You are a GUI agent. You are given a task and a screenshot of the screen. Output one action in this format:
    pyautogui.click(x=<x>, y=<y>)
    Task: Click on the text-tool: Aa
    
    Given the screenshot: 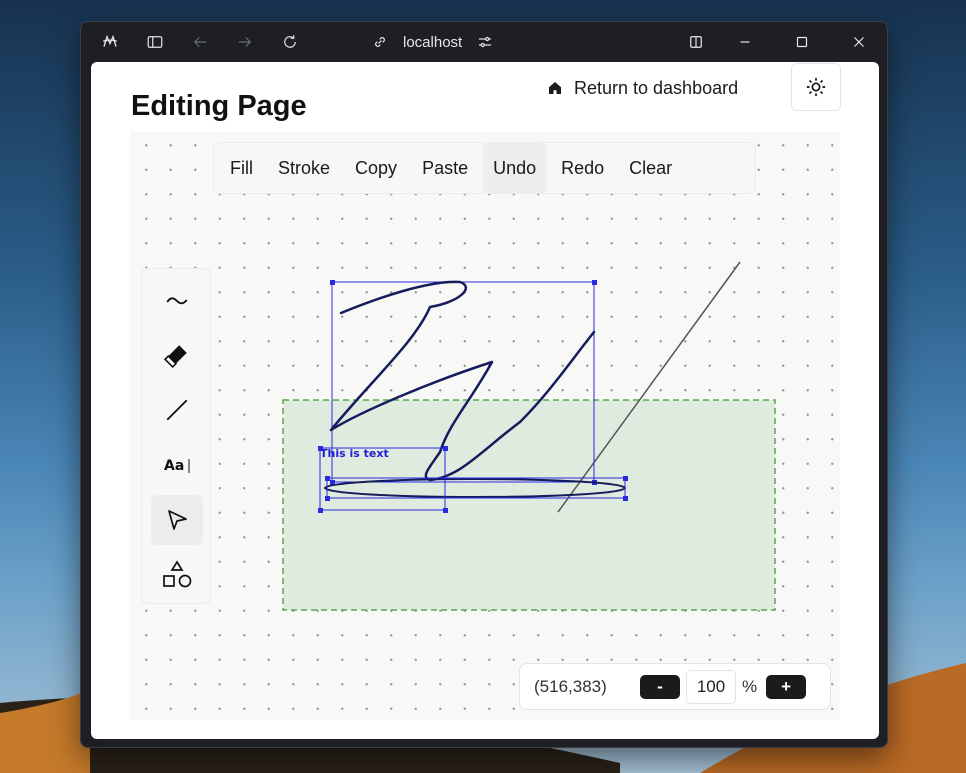 What is the action you would take?
    pyautogui.click(x=177, y=465)
    